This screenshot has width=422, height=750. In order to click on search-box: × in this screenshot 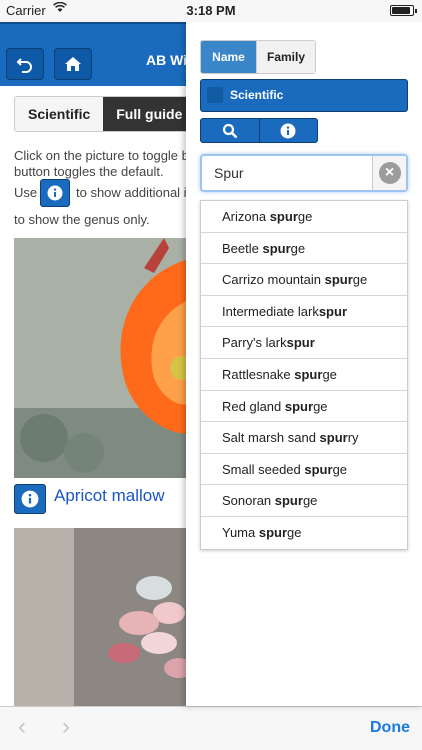, I will do `click(304, 173)`.